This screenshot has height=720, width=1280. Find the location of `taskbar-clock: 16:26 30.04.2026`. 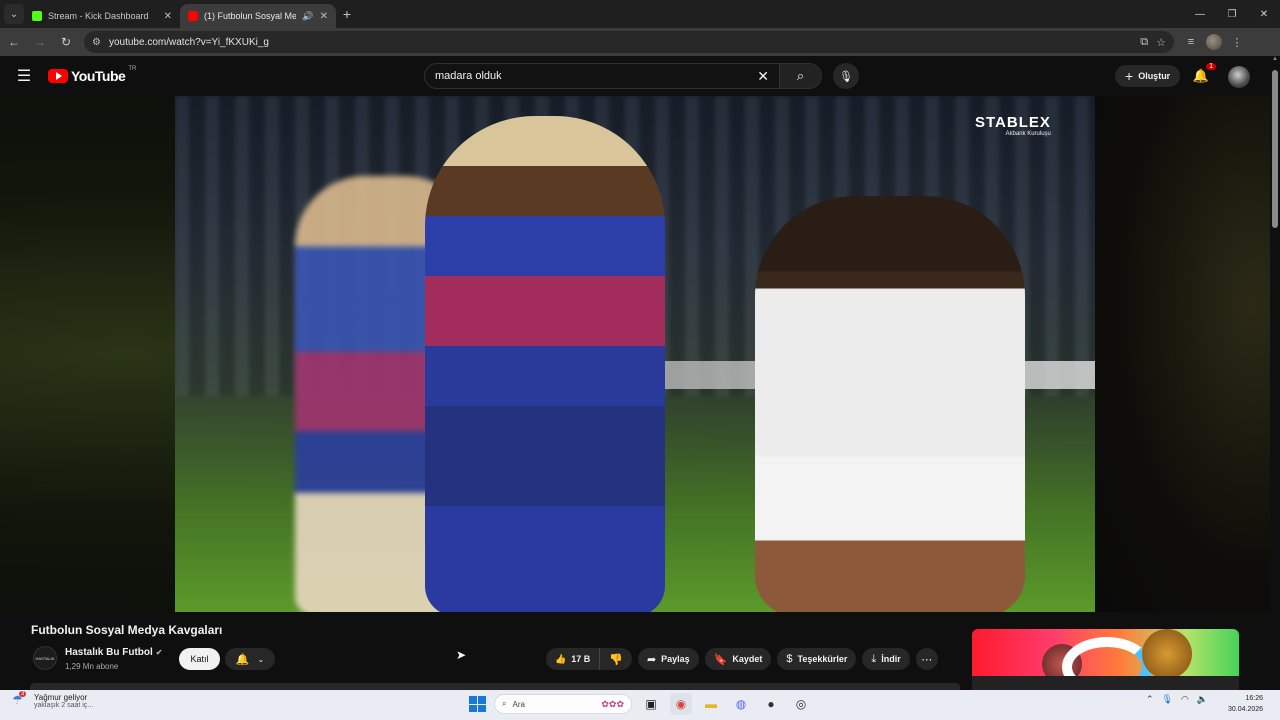

taskbar-clock: 16:26 30.04.2026 is located at coordinates (1245, 704).